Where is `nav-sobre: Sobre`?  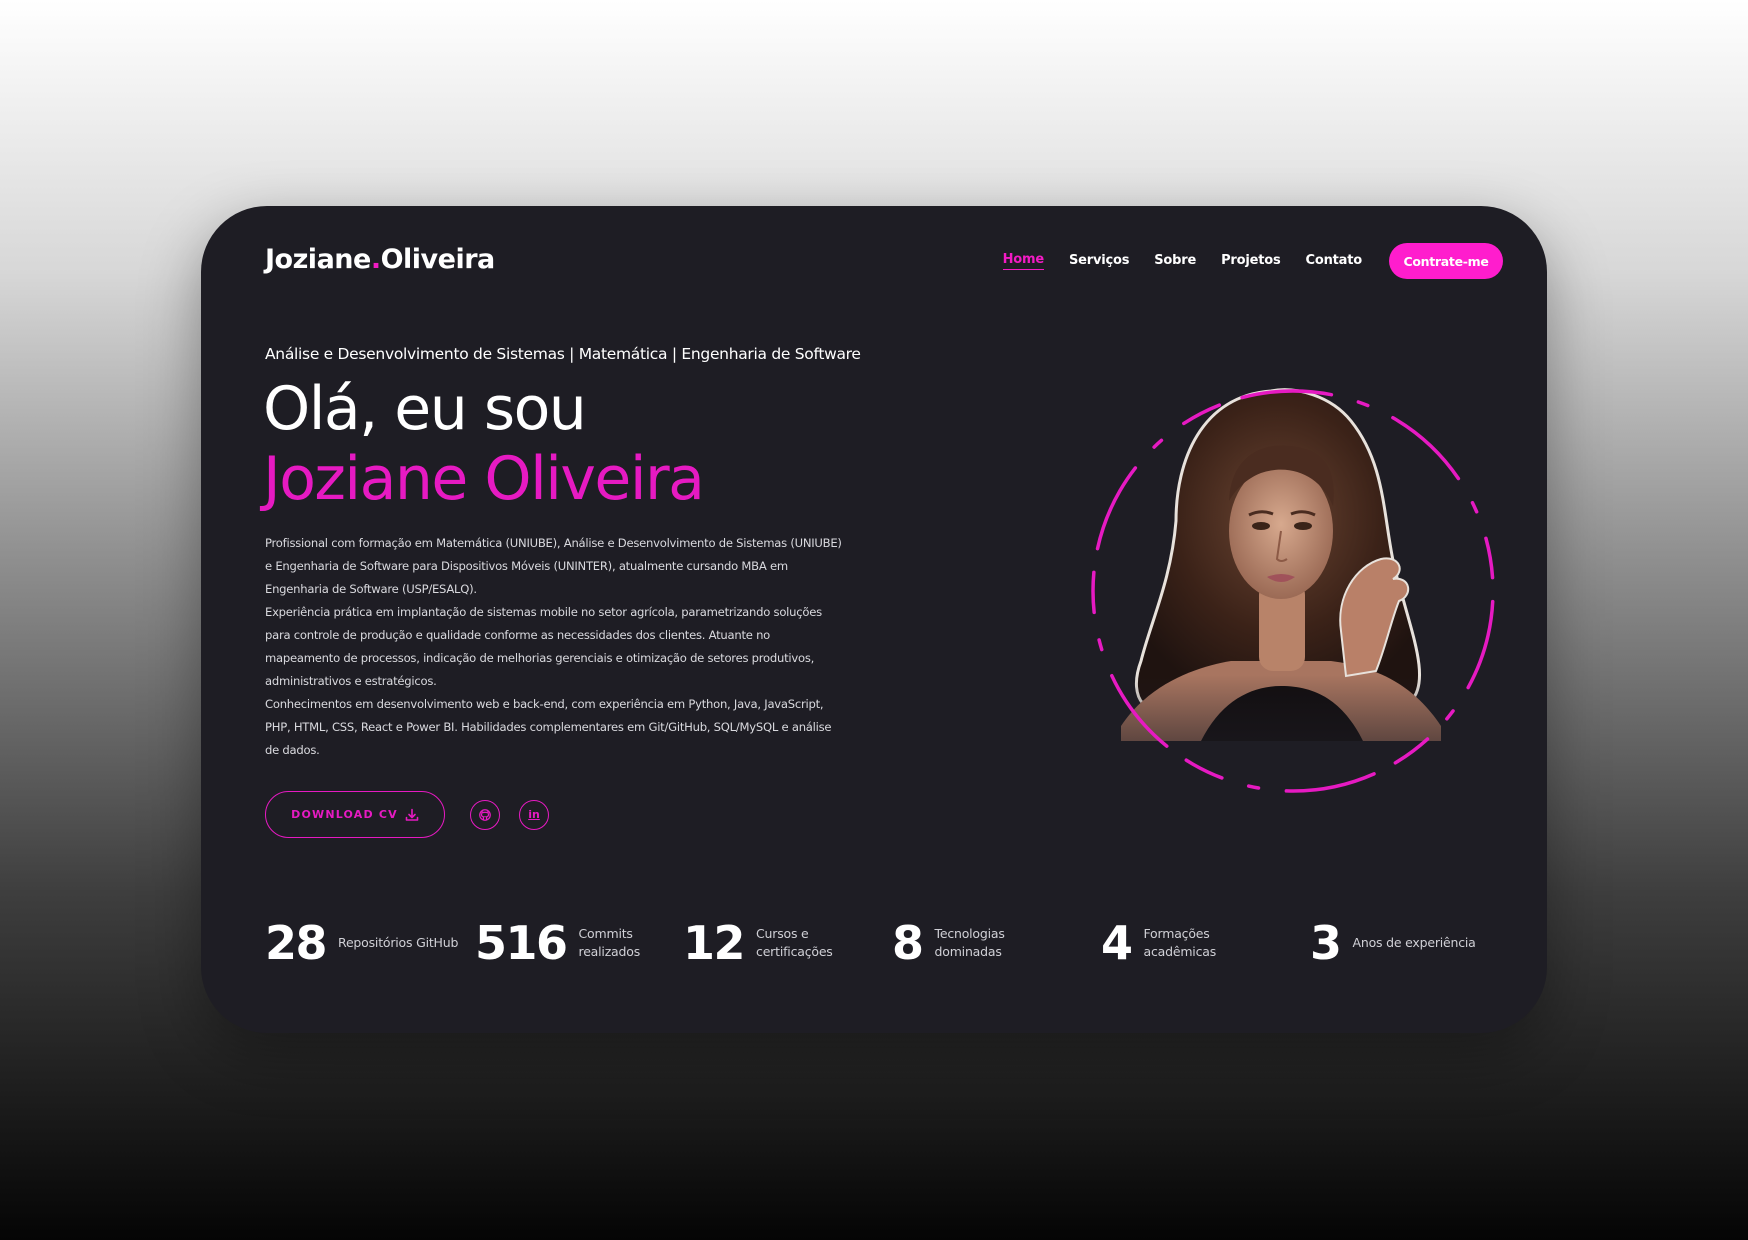
nav-sobre: Sobre is located at coordinates (1175, 261).